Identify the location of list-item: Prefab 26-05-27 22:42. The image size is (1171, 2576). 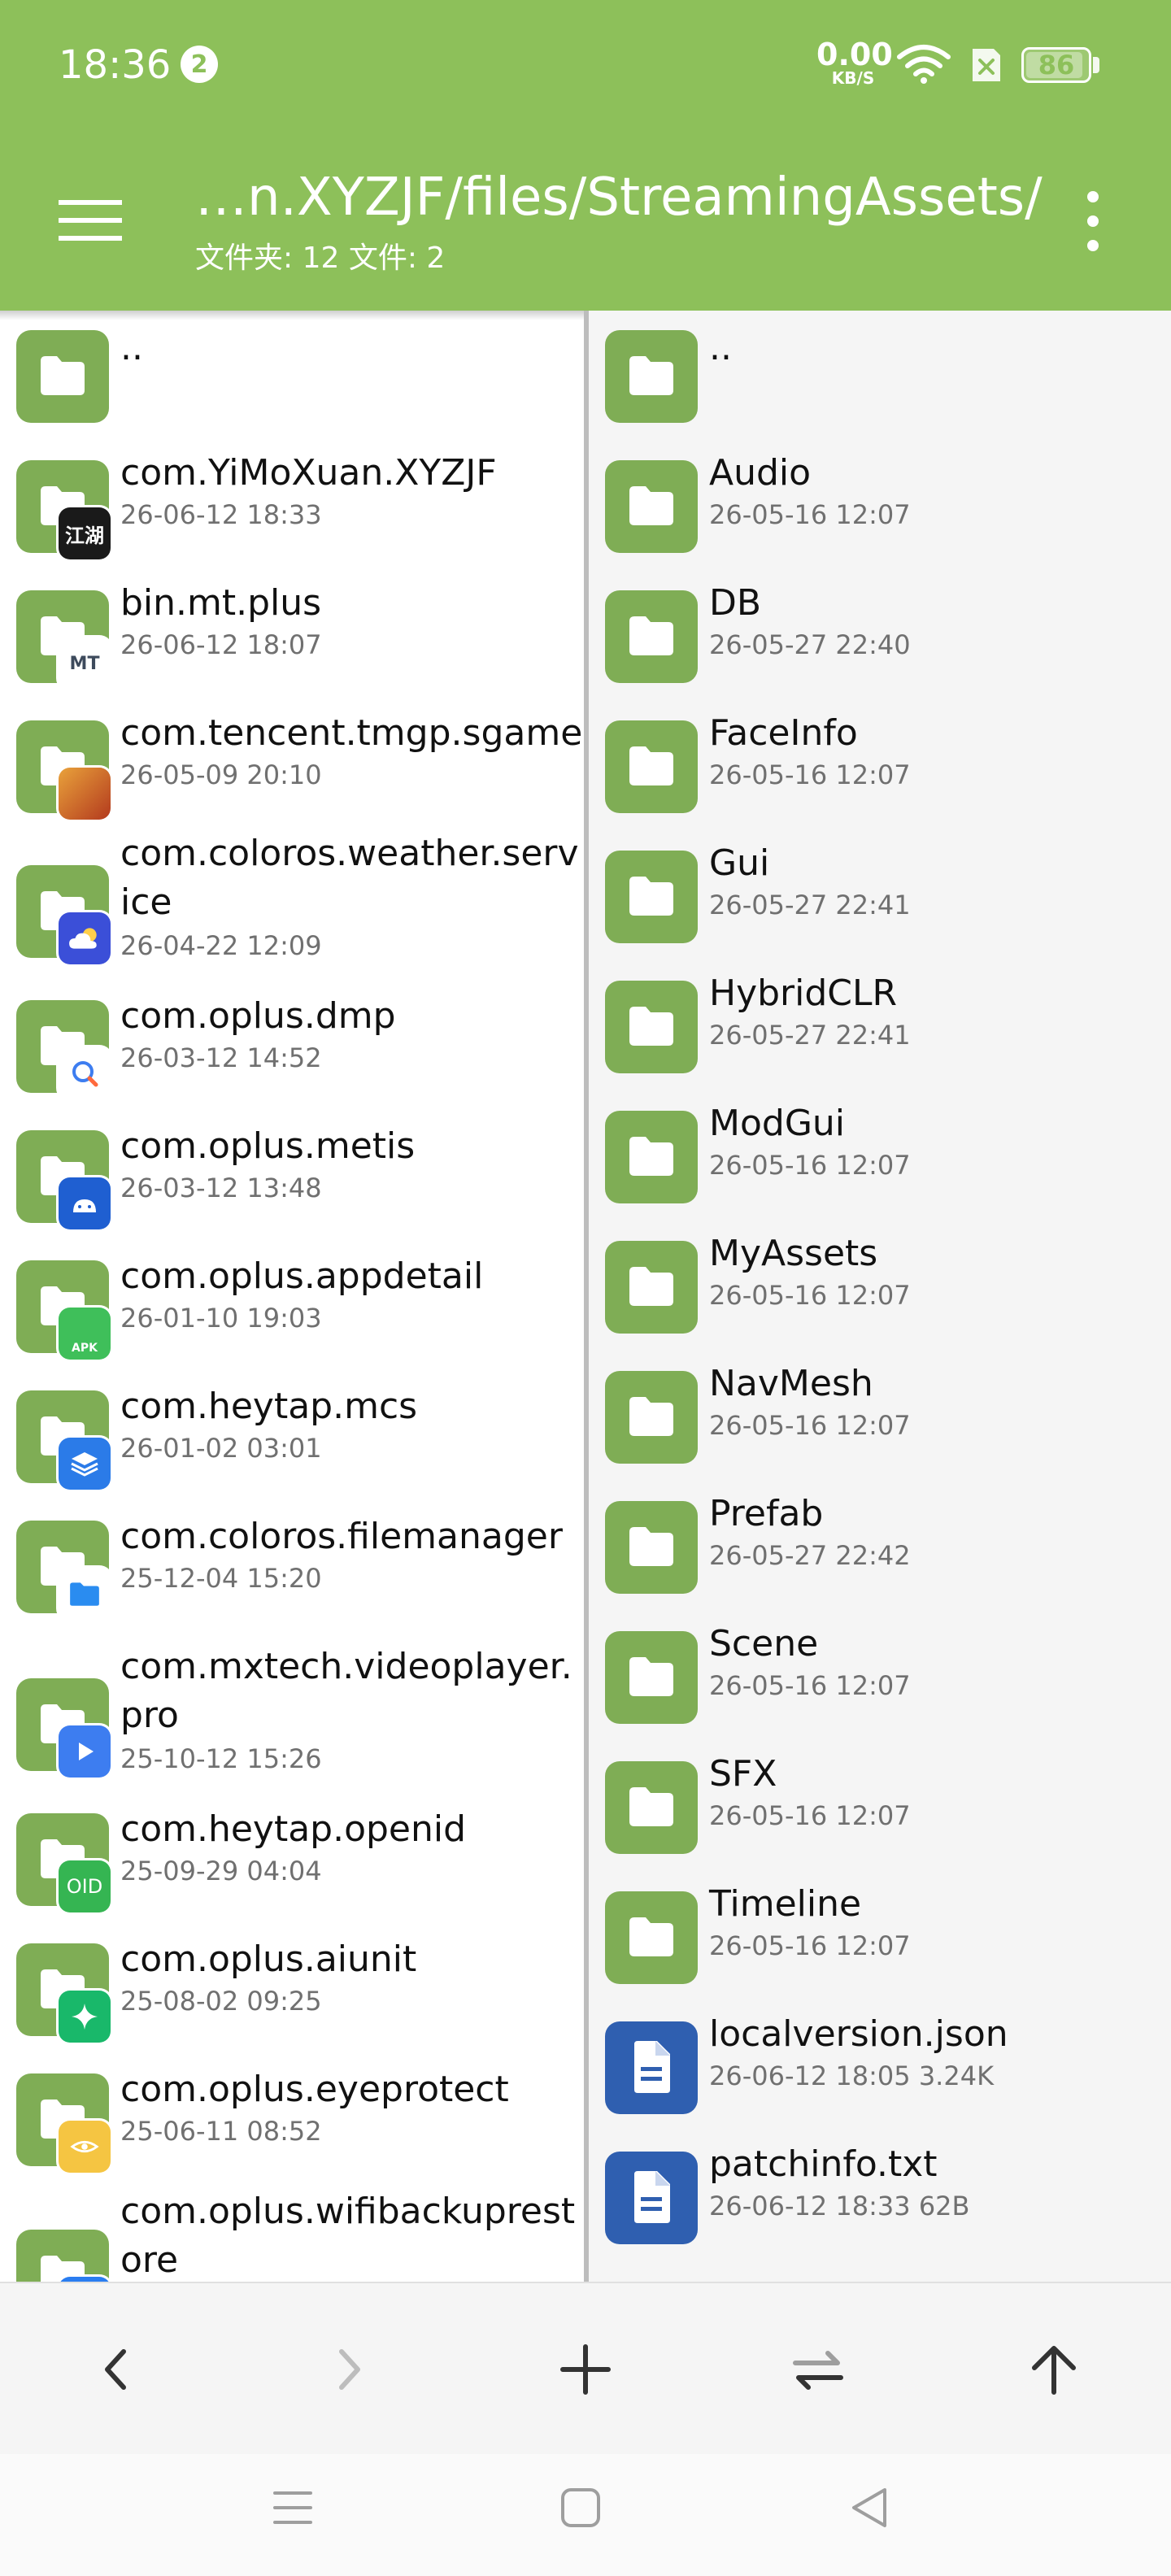
(880, 1547).